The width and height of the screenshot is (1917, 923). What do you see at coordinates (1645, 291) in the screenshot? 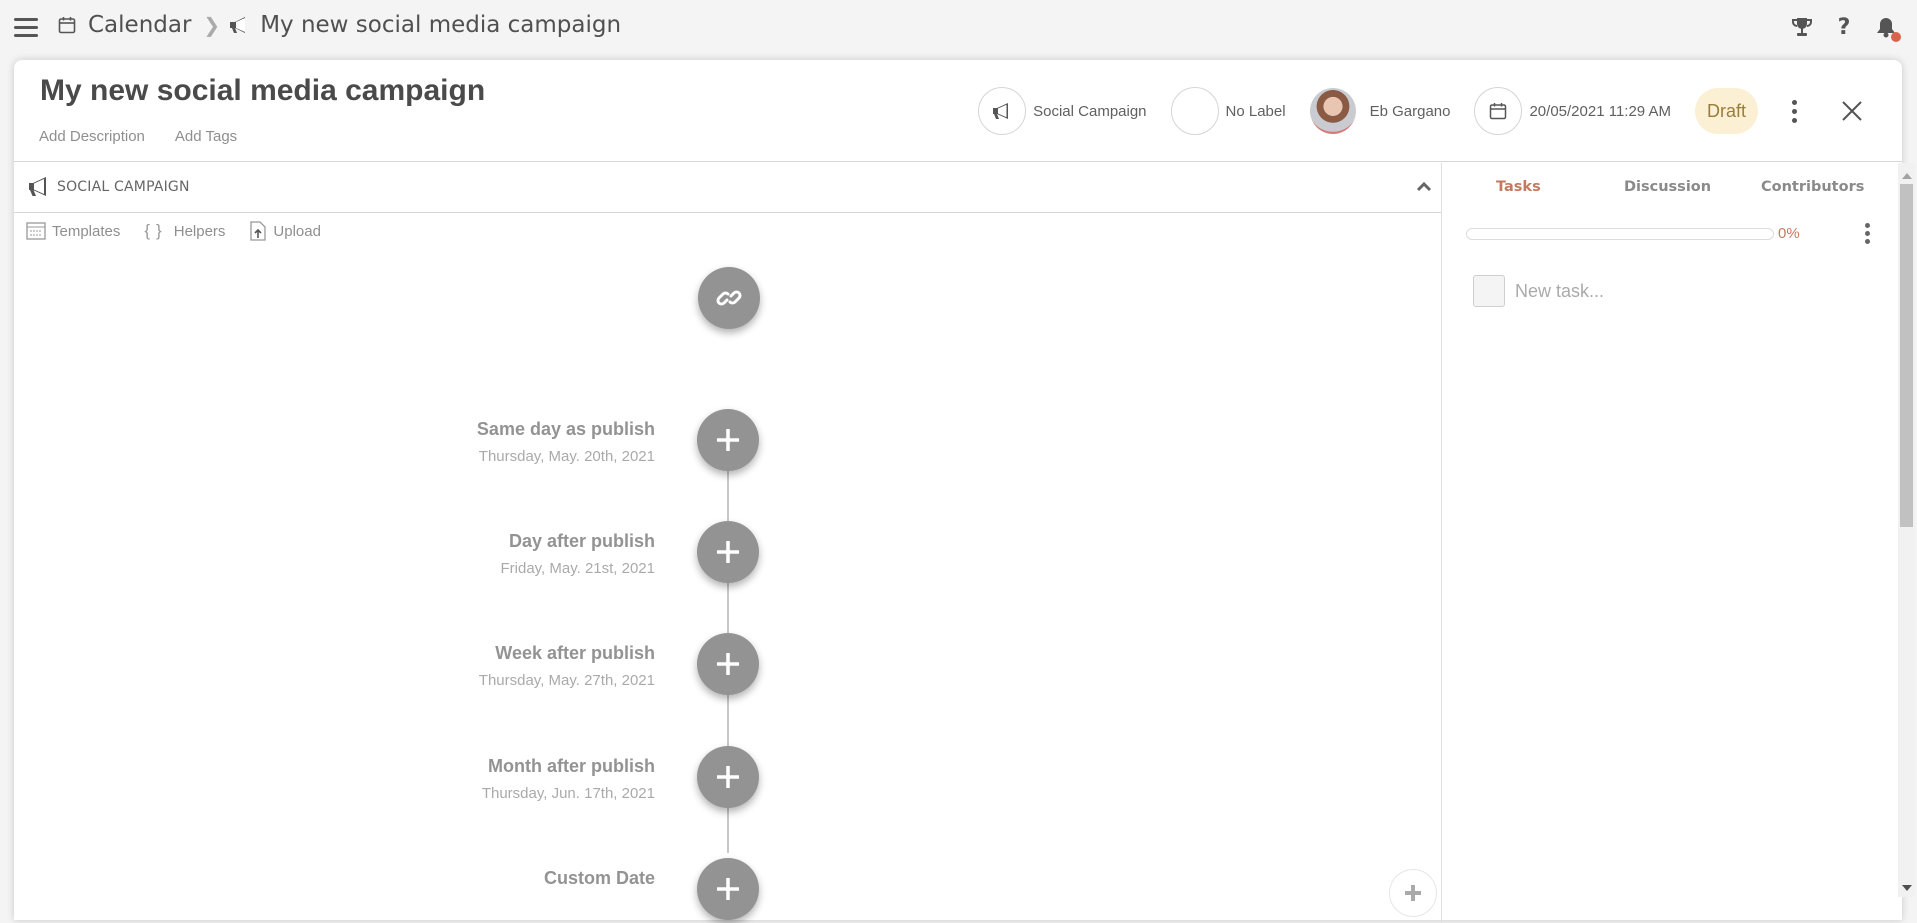
I see `new-task-input` at bounding box center [1645, 291].